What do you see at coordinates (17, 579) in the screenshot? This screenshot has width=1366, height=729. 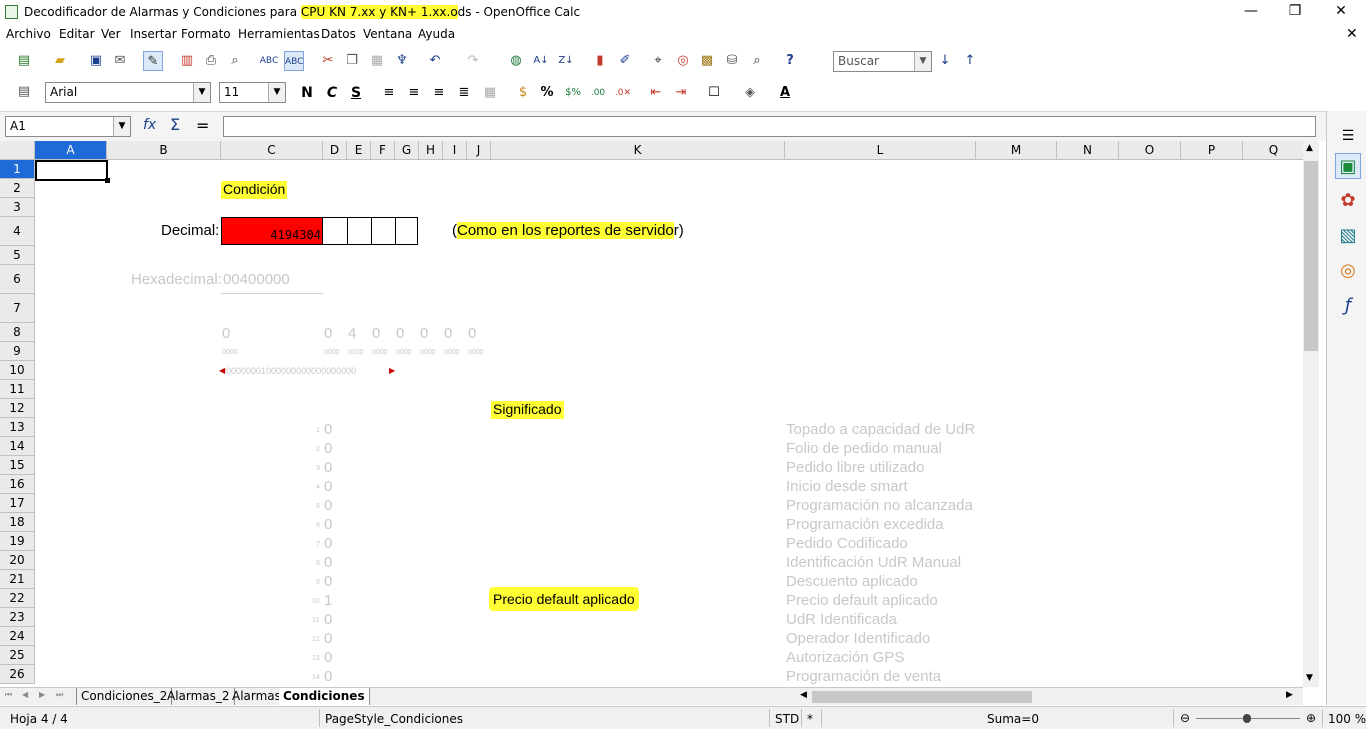 I see `row-header: 21` at bounding box center [17, 579].